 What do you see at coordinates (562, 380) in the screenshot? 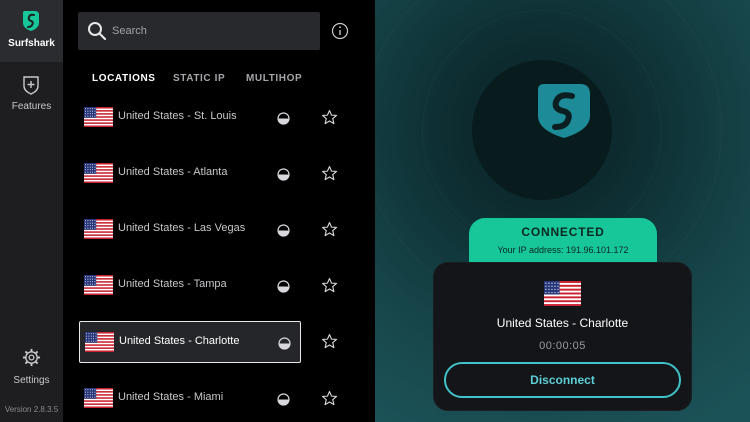
I see `disconnect-button: Disconnect` at bounding box center [562, 380].